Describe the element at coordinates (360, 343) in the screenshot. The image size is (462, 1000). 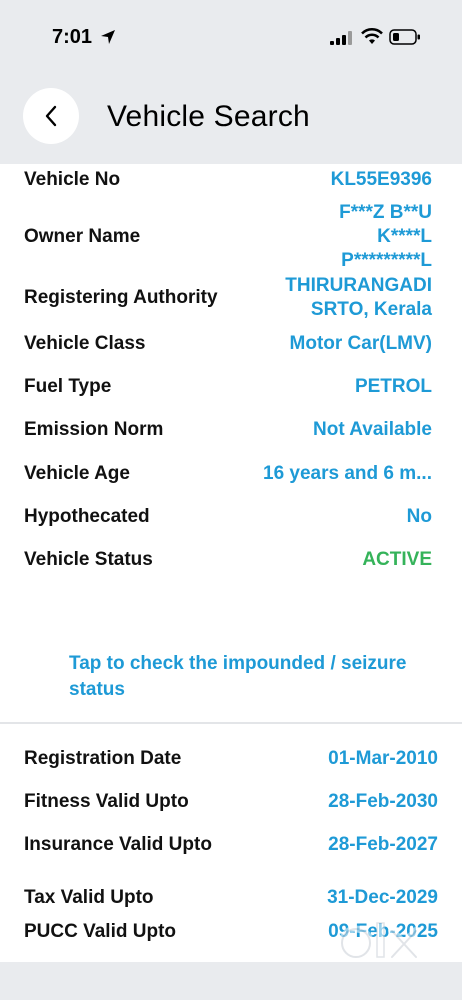
I see `detail-value: Motor Car(LMV)` at that location.